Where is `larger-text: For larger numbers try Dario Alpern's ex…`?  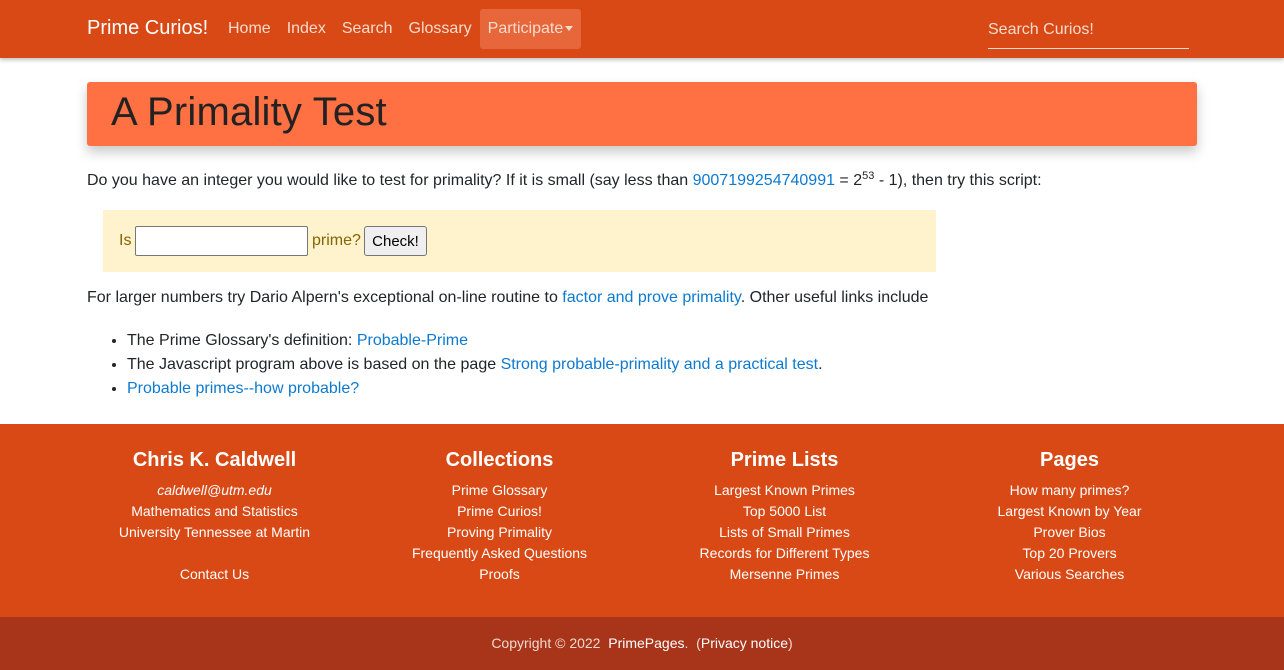 larger-text: For larger numbers try Dario Alpern's ex… is located at coordinates (325, 297).